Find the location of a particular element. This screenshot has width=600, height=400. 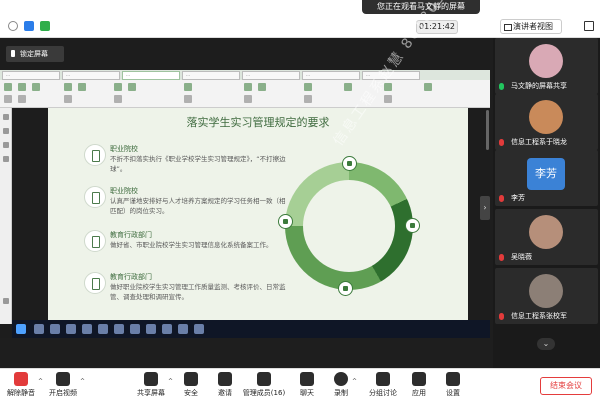

item-heading: 职业院校 is located at coordinates (124, 191).